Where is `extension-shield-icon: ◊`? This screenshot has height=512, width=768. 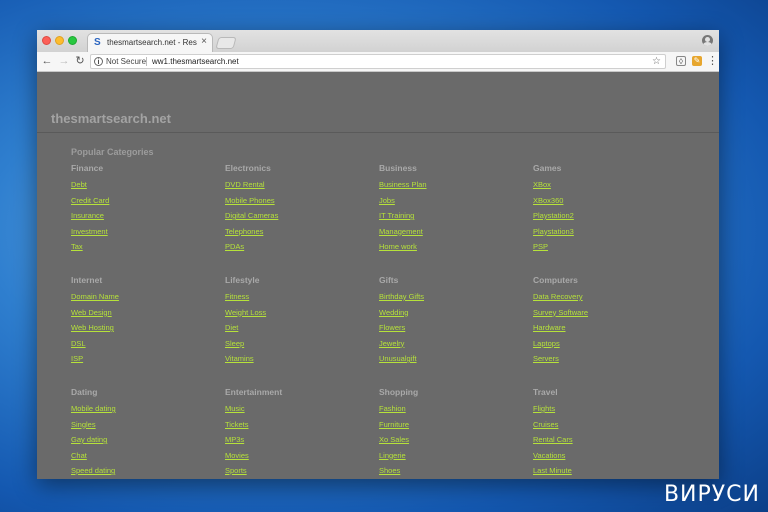
extension-shield-icon: ◊ is located at coordinates (681, 61).